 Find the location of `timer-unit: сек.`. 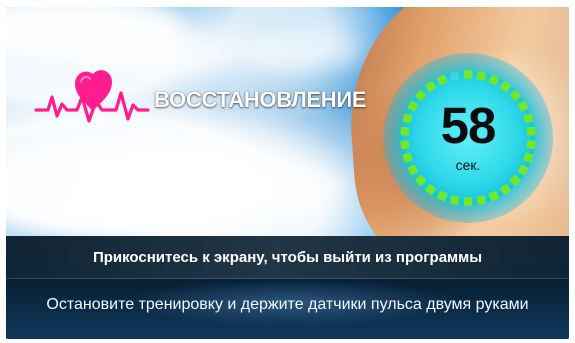

timer-unit: сек. is located at coordinates (468, 165).